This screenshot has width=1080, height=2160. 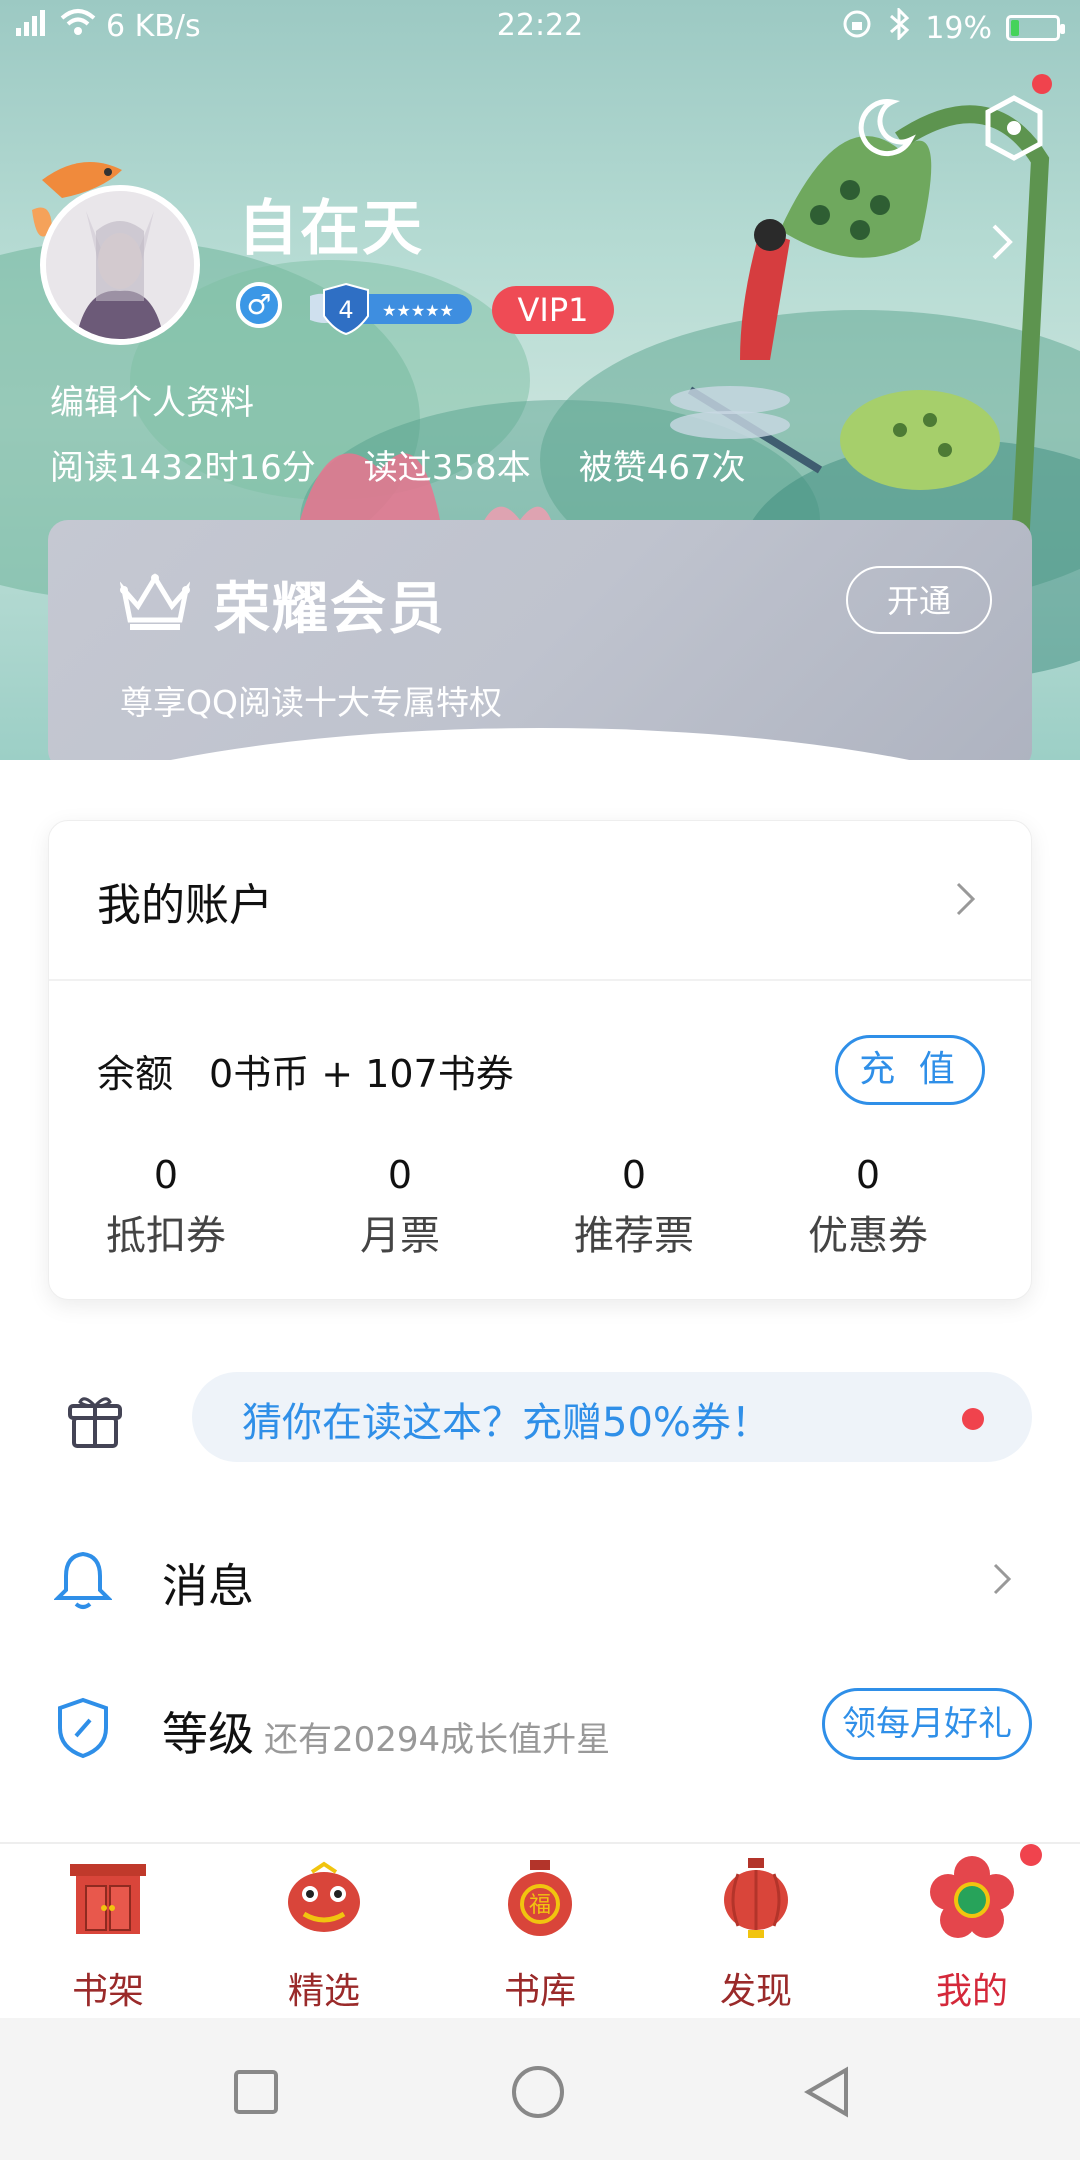 I want to click on tab-label: 书库, so click(x=539, y=1991).